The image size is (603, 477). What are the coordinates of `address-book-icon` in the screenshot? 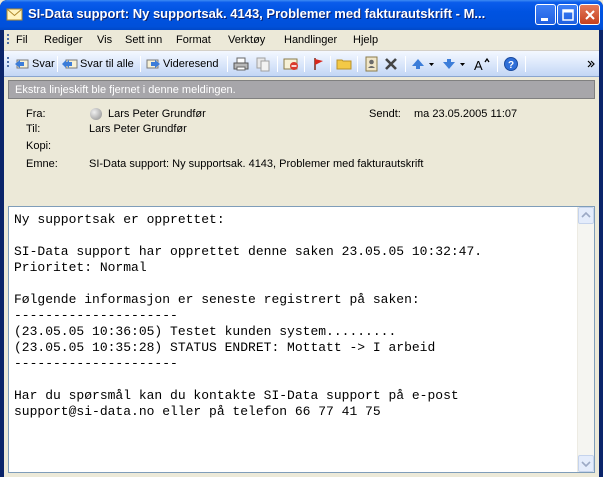 It's located at (371, 64).